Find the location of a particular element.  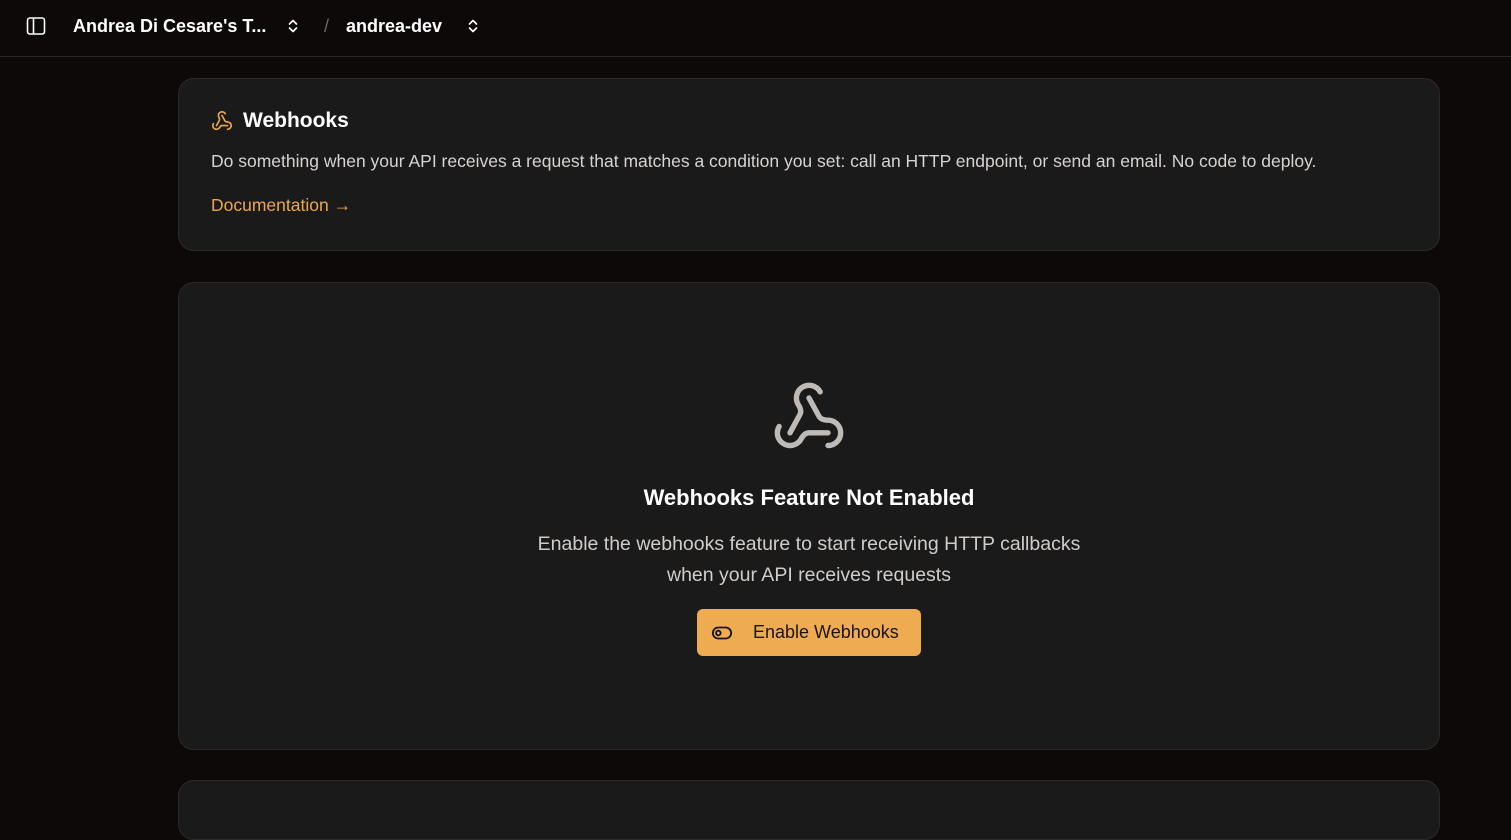

project-selector: andrea-dev is located at coordinates (413, 26).